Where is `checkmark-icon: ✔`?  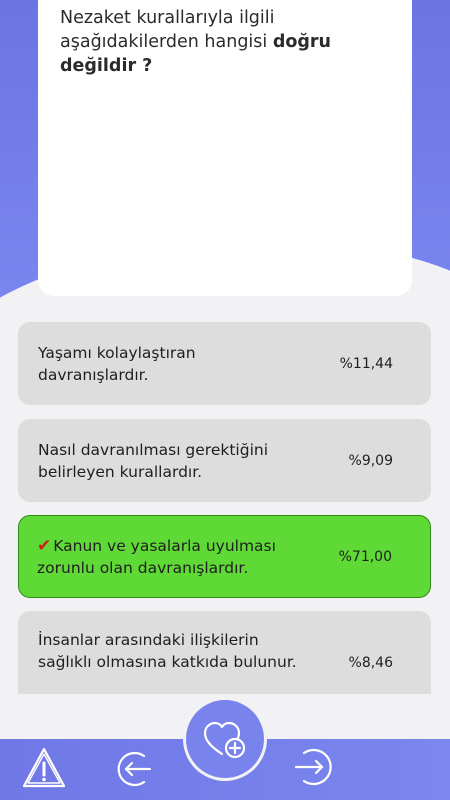 checkmark-icon: ✔ is located at coordinates (44, 545).